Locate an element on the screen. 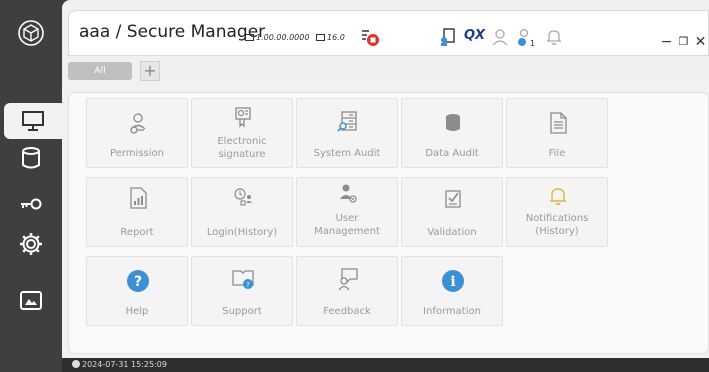 The image size is (709, 372). login-history-icon is located at coordinates (243, 197).